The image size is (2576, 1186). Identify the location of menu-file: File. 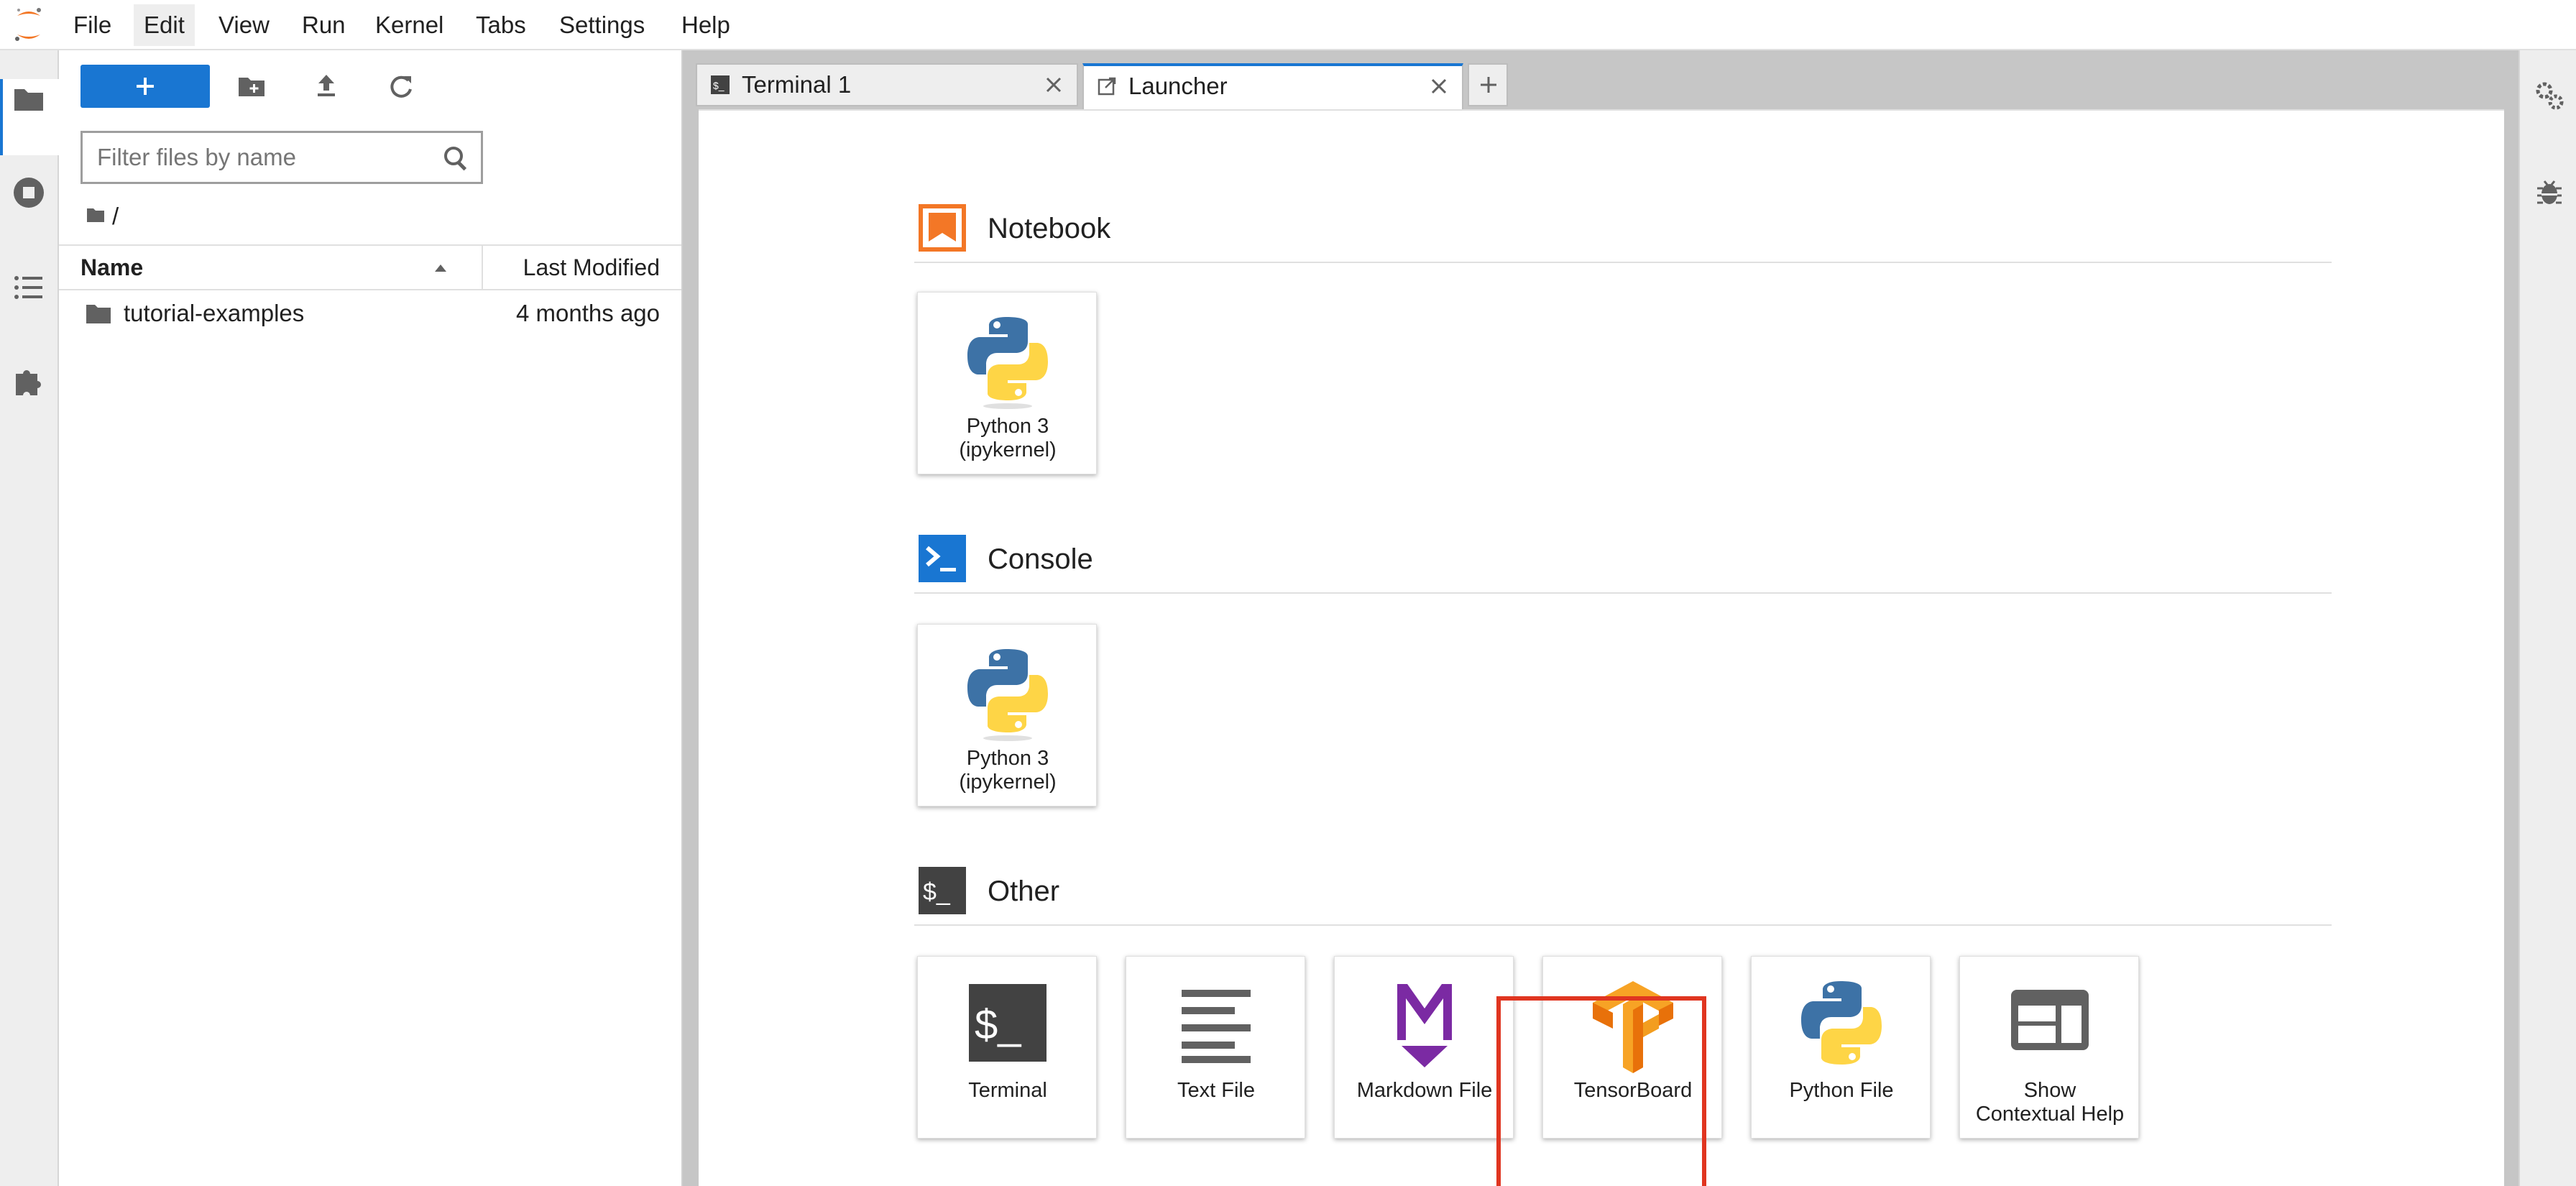
(92, 25).